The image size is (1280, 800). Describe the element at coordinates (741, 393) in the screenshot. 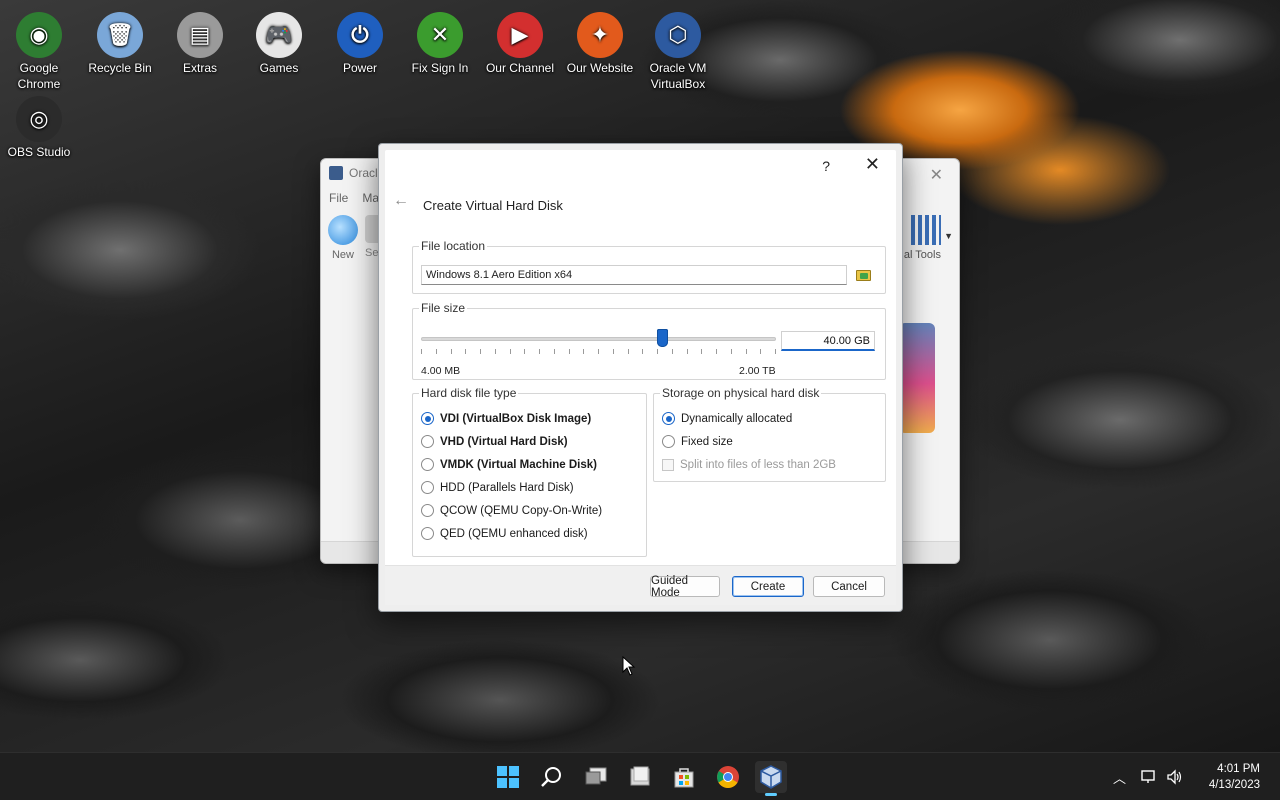

I see `storage-label: Storage on physical hard disk` at that location.